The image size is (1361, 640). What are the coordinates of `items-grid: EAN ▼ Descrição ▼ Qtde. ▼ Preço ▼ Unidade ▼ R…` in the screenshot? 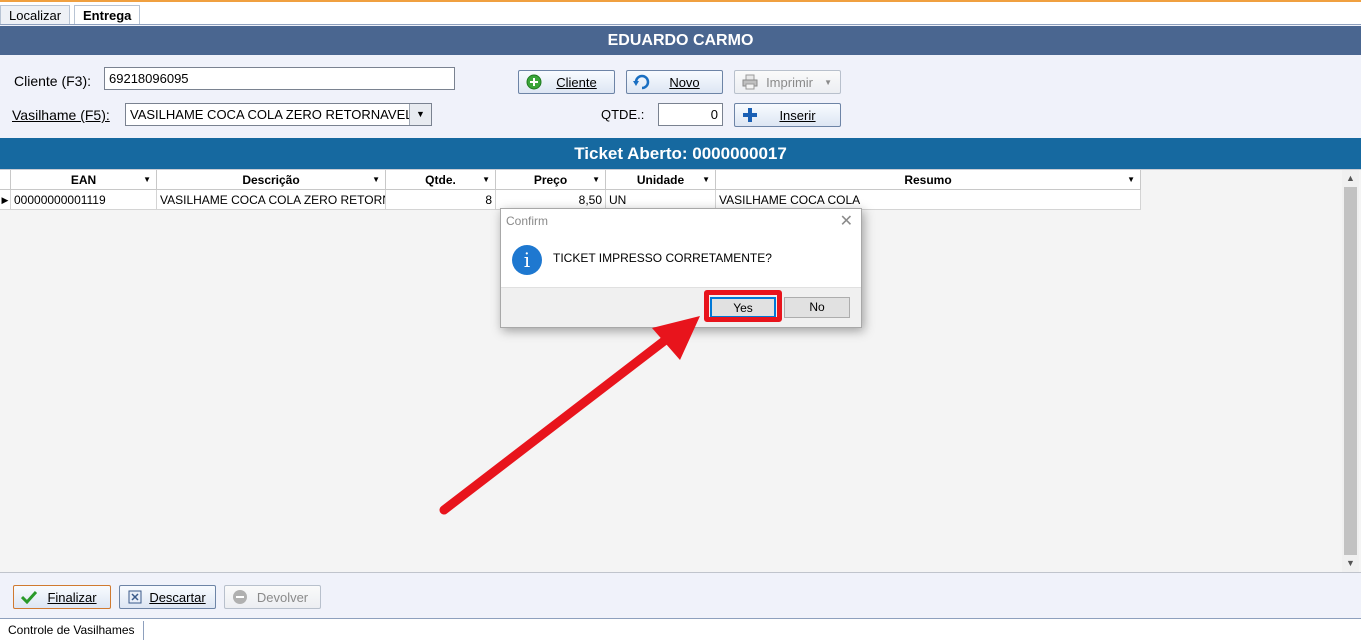 It's located at (570, 190).